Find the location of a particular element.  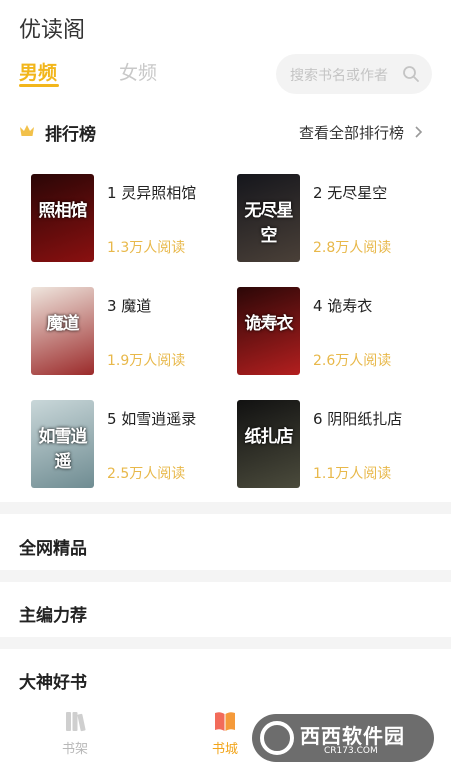

book-title: 3 魔道 is located at coordinates (129, 305).